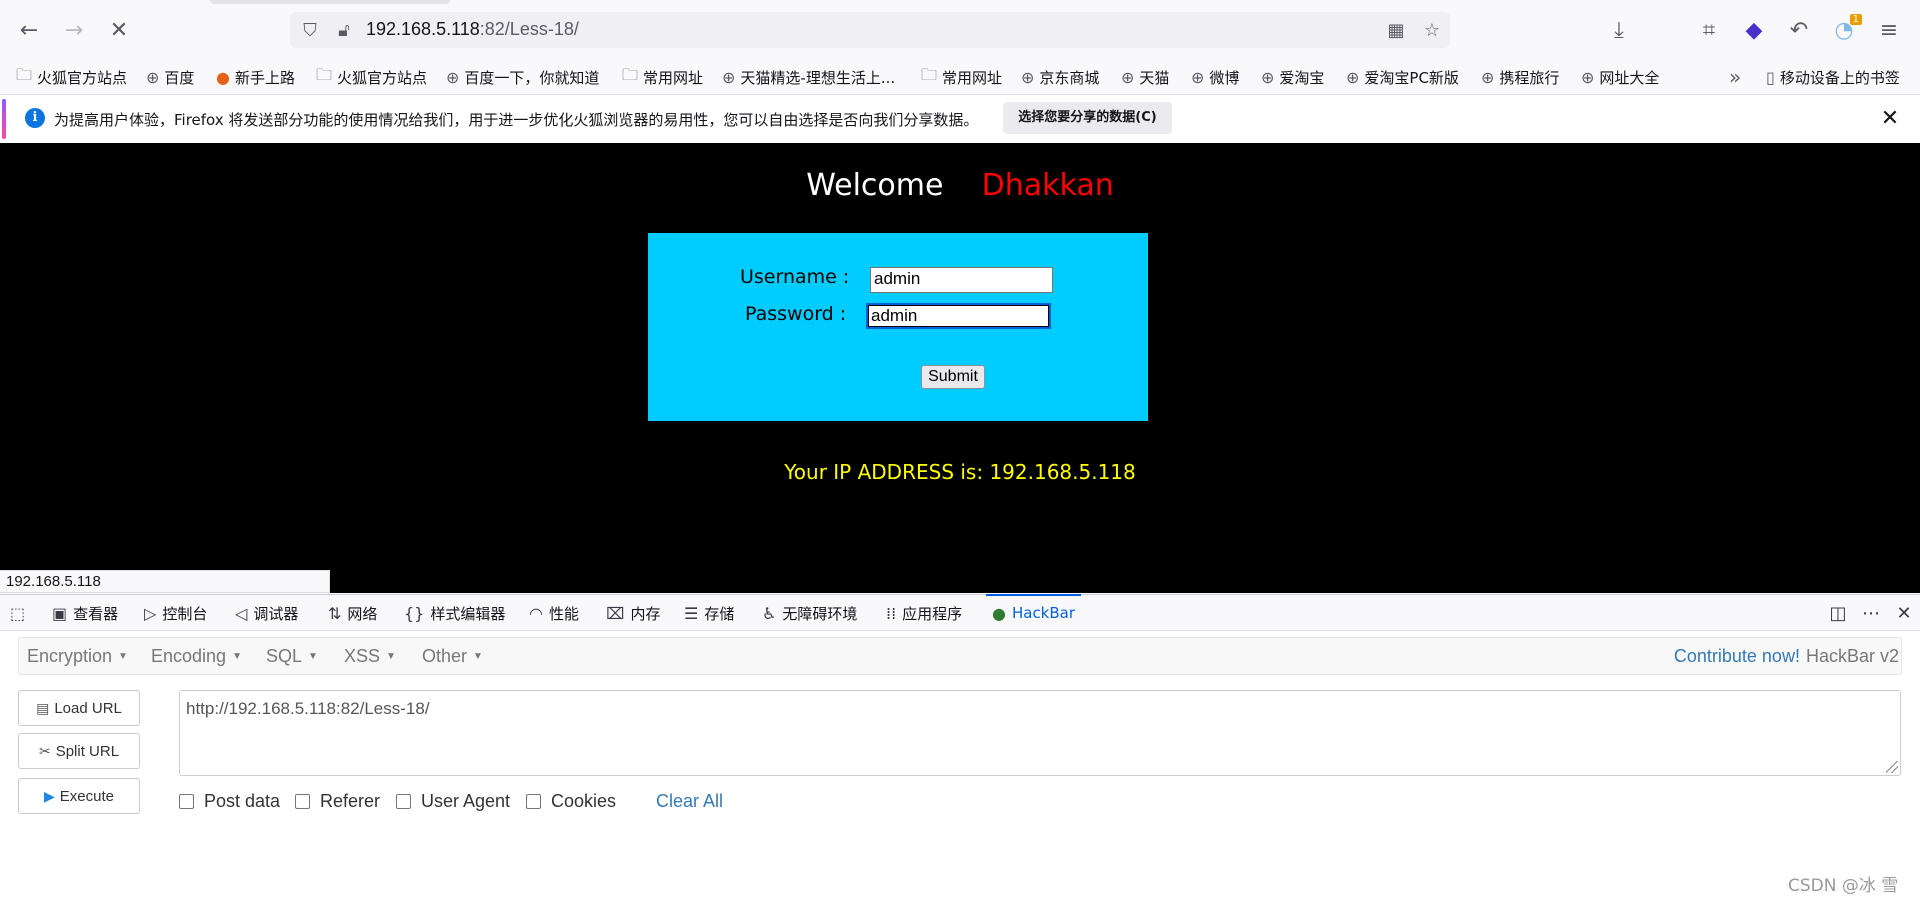 The image size is (1920, 900). I want to click on tab-application: ⁞⁞ 应用程序, so click(924, 613).